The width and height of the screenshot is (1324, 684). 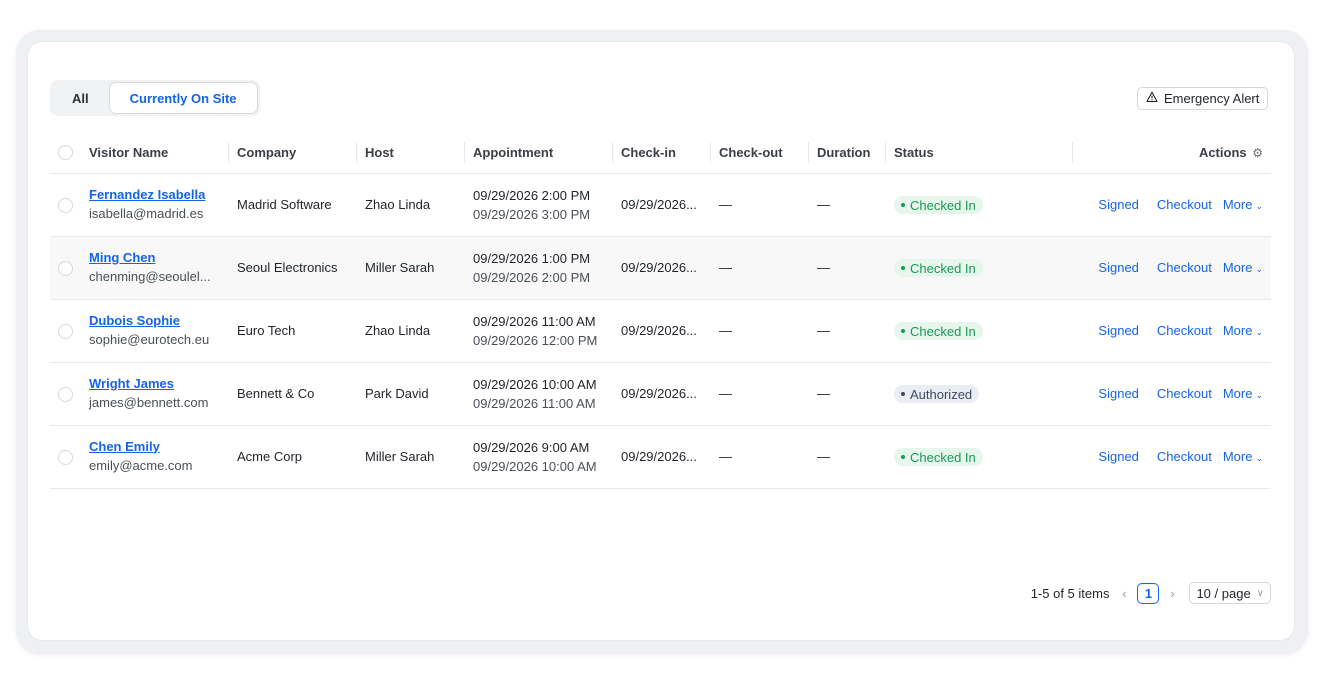 What do you see at coordinates (293, 394) in the screenshot?
I see `company-cell: Bennett & Co` at bounding box center [293, 394].